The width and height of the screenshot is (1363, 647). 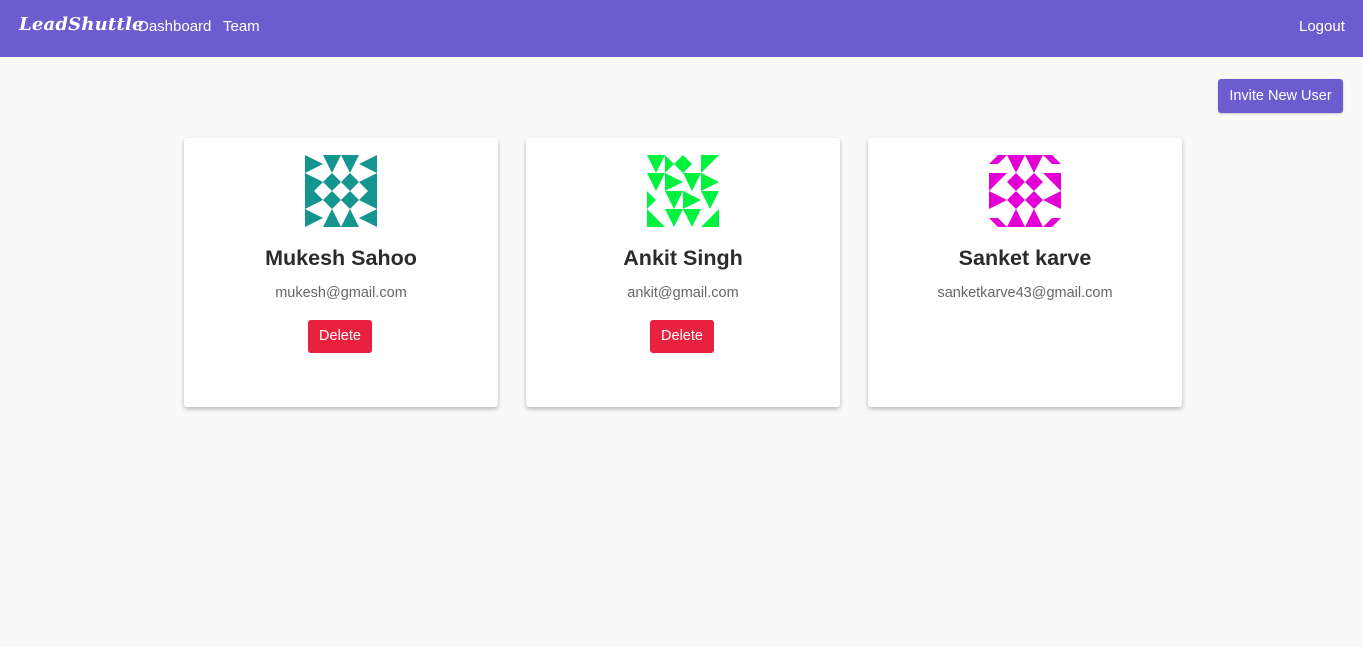 I want to click on nav-link-dashboard: Dashboard, so click(x=174, y=26).